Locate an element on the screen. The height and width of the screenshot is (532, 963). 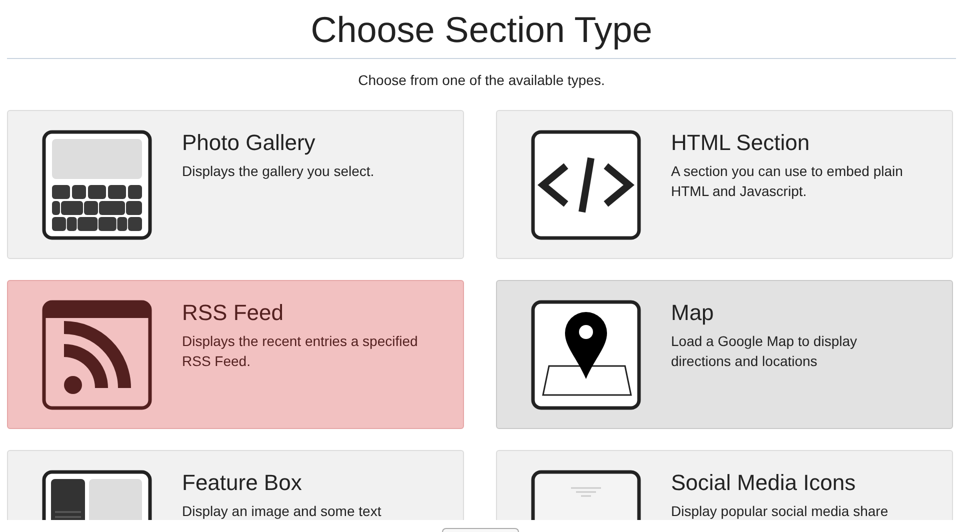
rss-icon is located at coordinates (97, 355).